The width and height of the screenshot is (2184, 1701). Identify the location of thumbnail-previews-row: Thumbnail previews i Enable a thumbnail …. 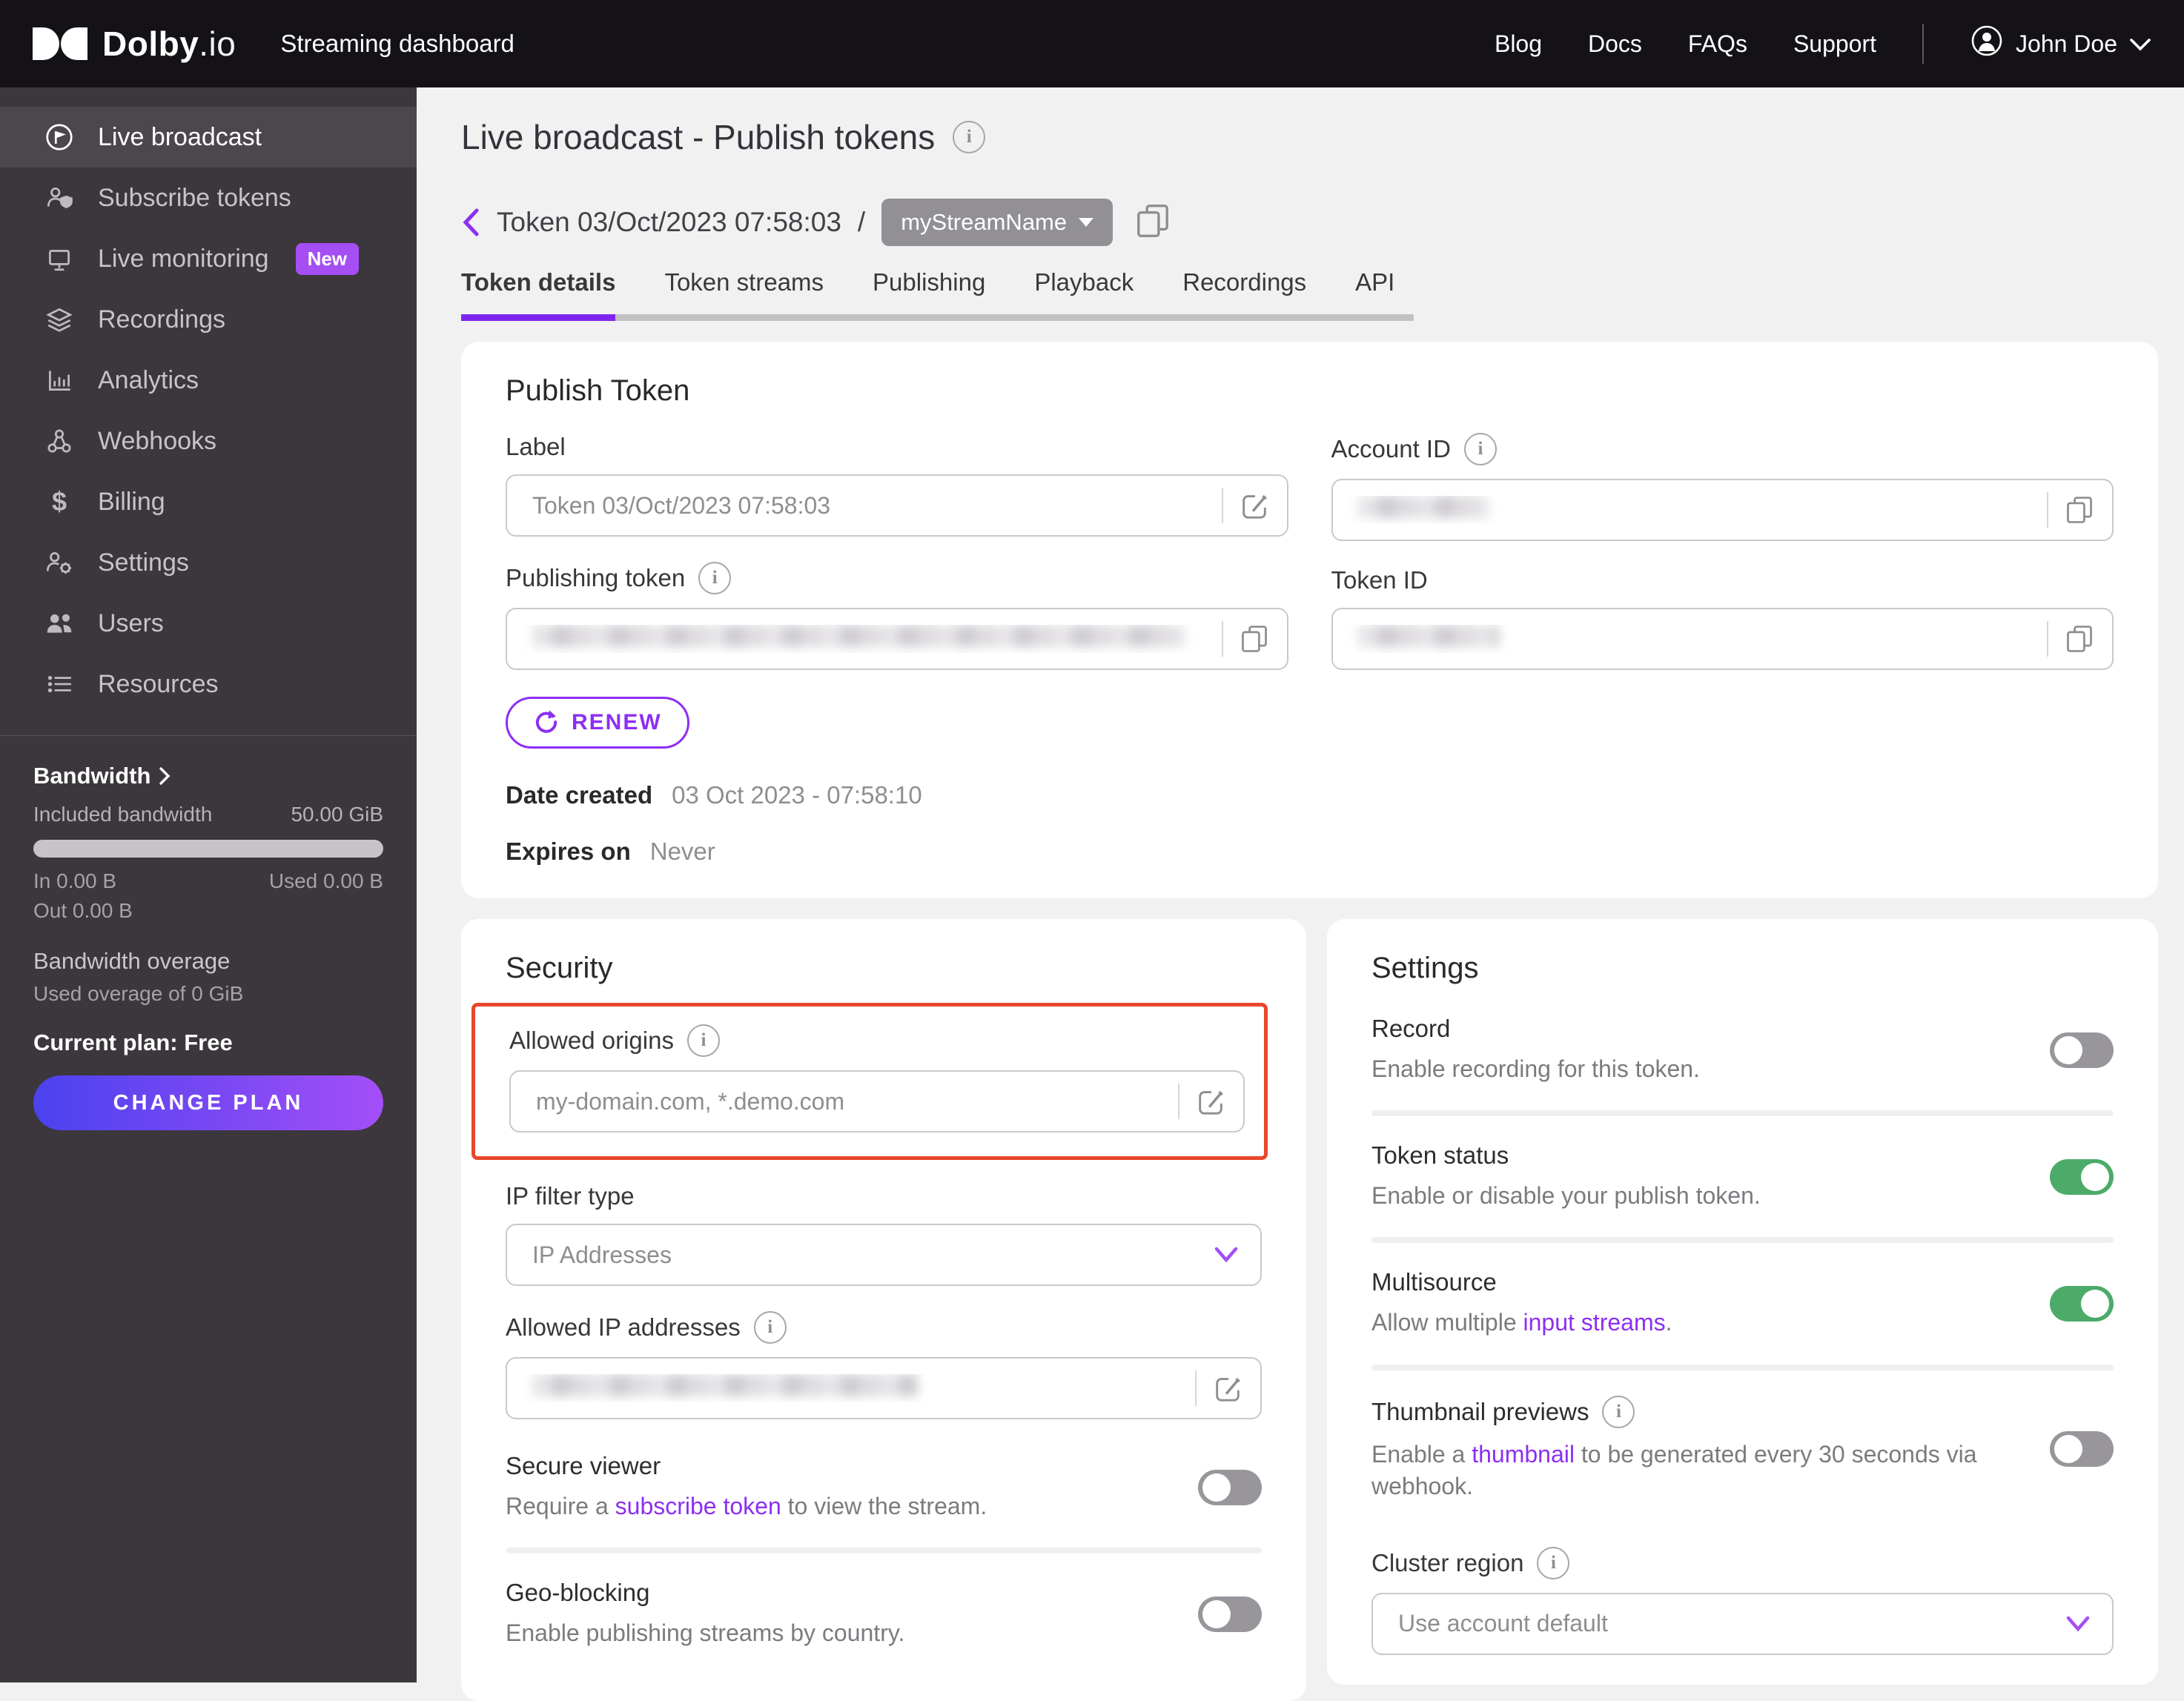
(1742, 1449).